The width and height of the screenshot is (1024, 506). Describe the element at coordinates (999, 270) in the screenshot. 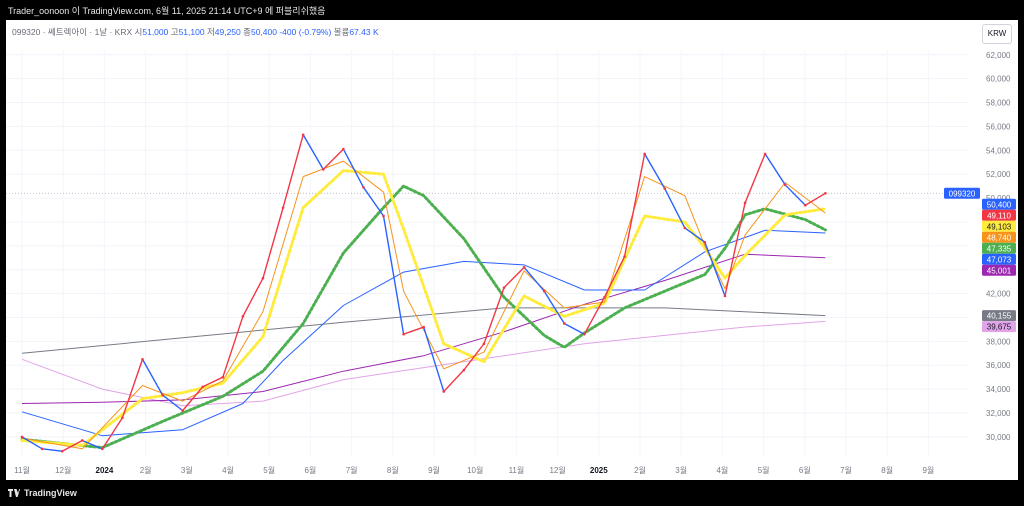

I see `price-label-text: 45,001` at that location.